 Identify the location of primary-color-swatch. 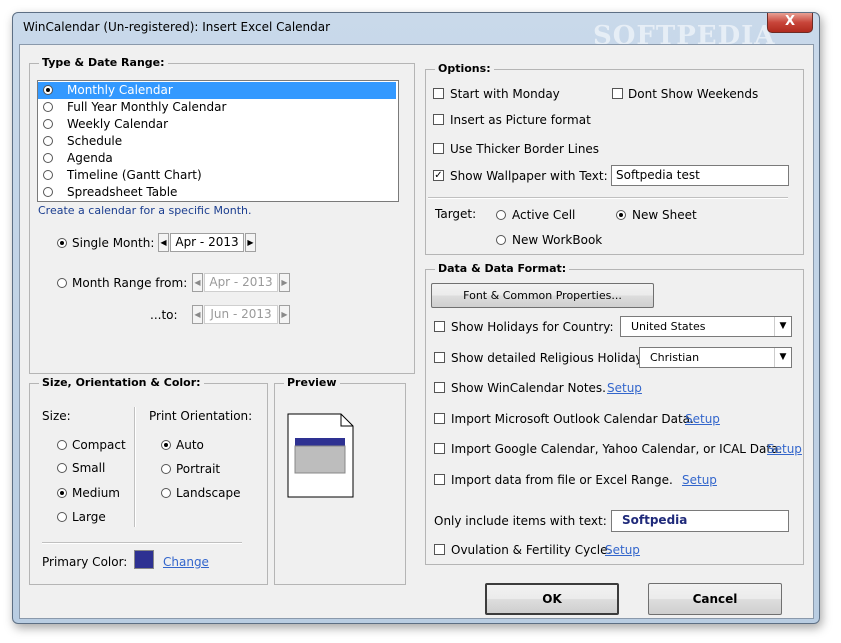
(144, 559).